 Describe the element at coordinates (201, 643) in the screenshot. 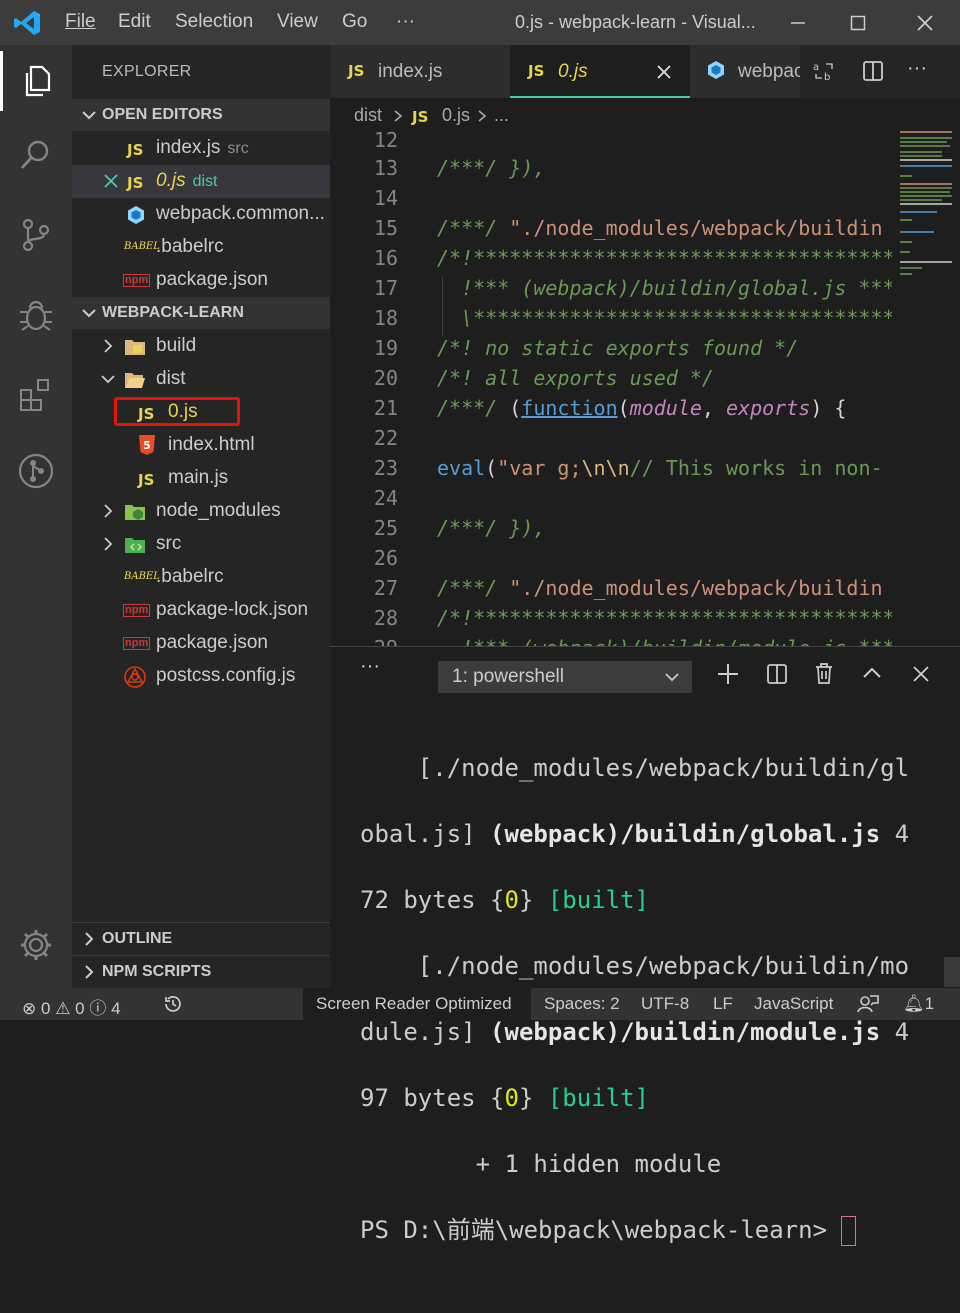

I see `tree-file-package-json: npm package.json` at that location.